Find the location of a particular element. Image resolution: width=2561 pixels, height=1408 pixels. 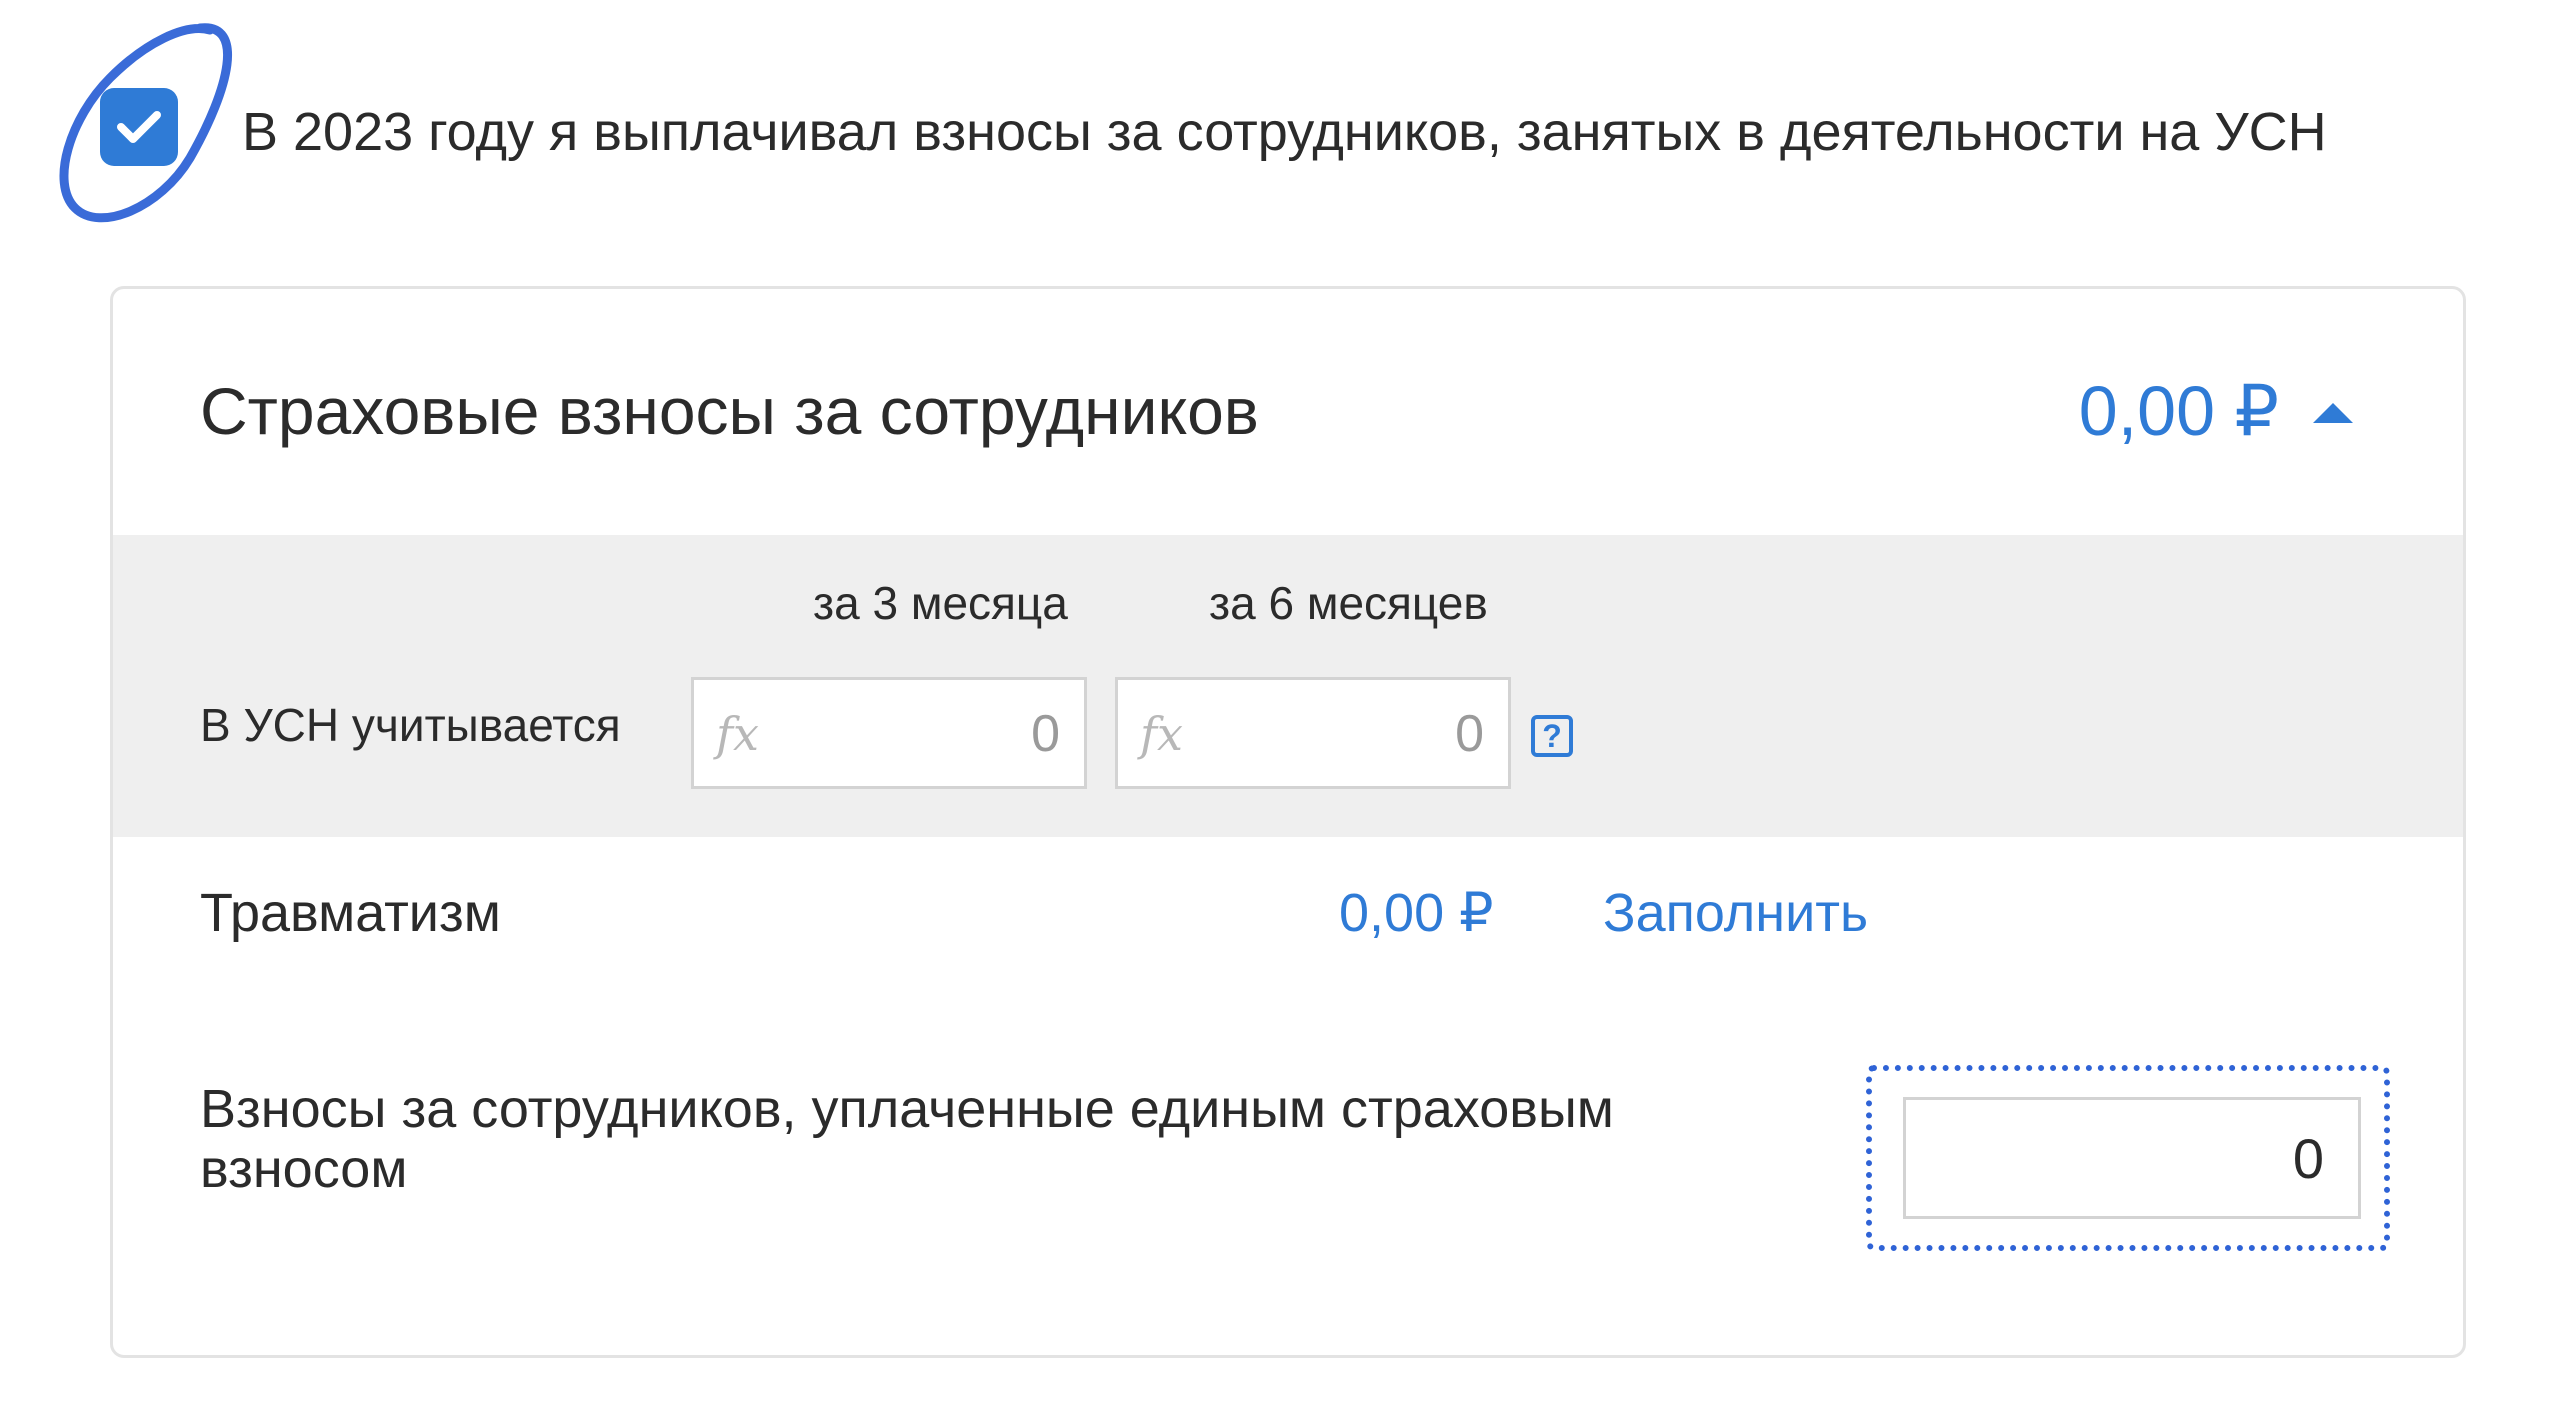

checkmark-icon is located at coordinates (139, 127).